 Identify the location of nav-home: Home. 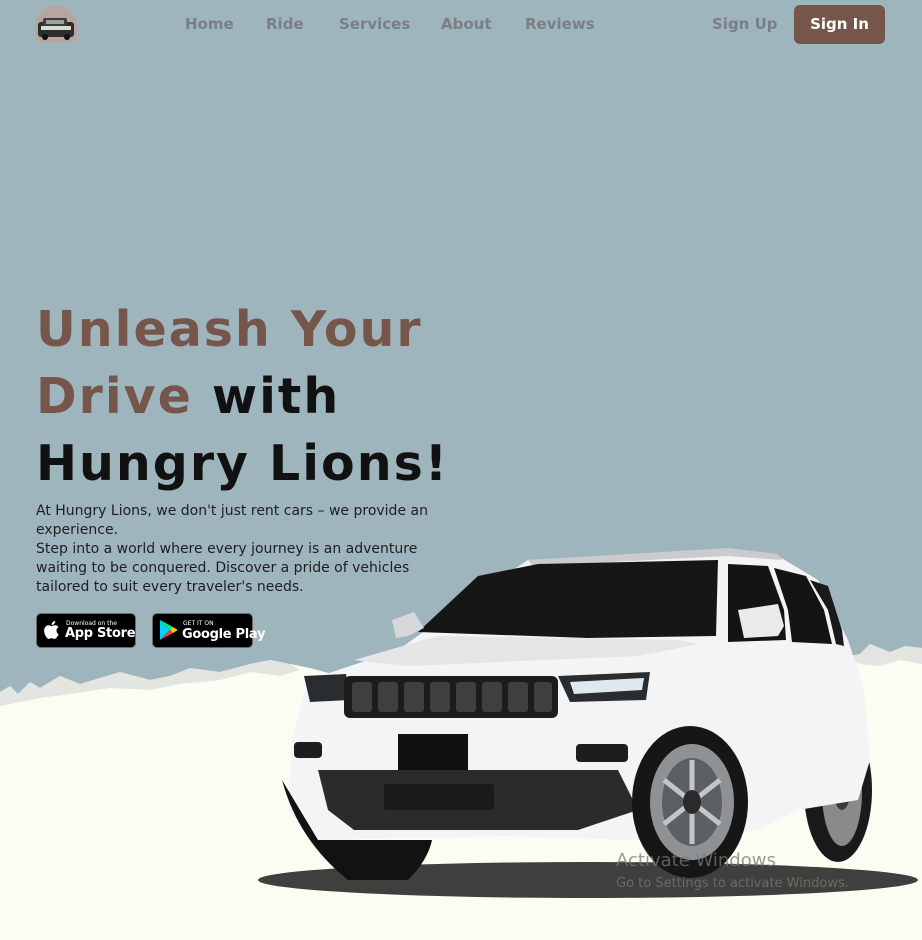
(209, 24).